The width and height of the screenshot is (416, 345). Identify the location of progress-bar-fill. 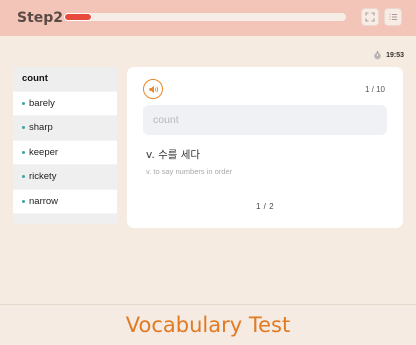
(78, 17).